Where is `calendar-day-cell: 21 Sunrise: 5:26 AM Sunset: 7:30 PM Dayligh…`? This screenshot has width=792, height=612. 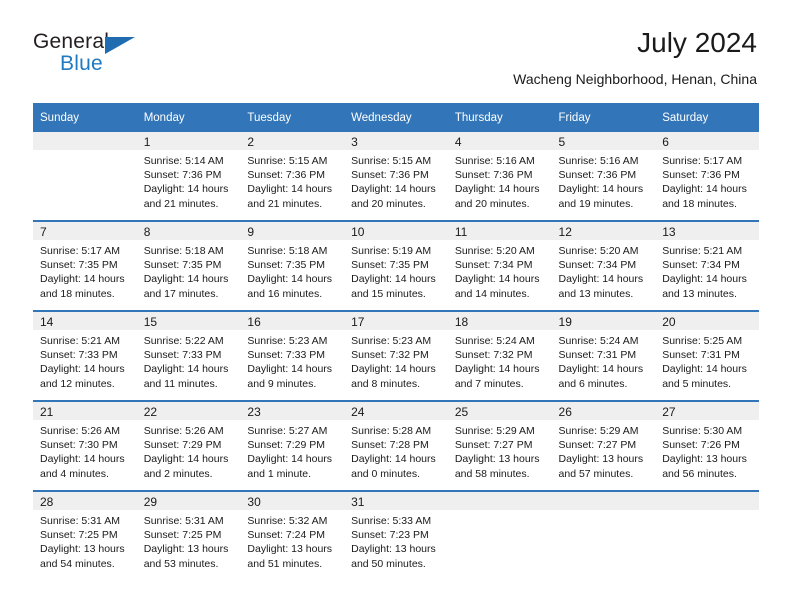
calendar-day-cell: 21 Sunrise: 5:26 AM Sunset: 7:30 PM Dayligh… is located at coordinates (85, 445).